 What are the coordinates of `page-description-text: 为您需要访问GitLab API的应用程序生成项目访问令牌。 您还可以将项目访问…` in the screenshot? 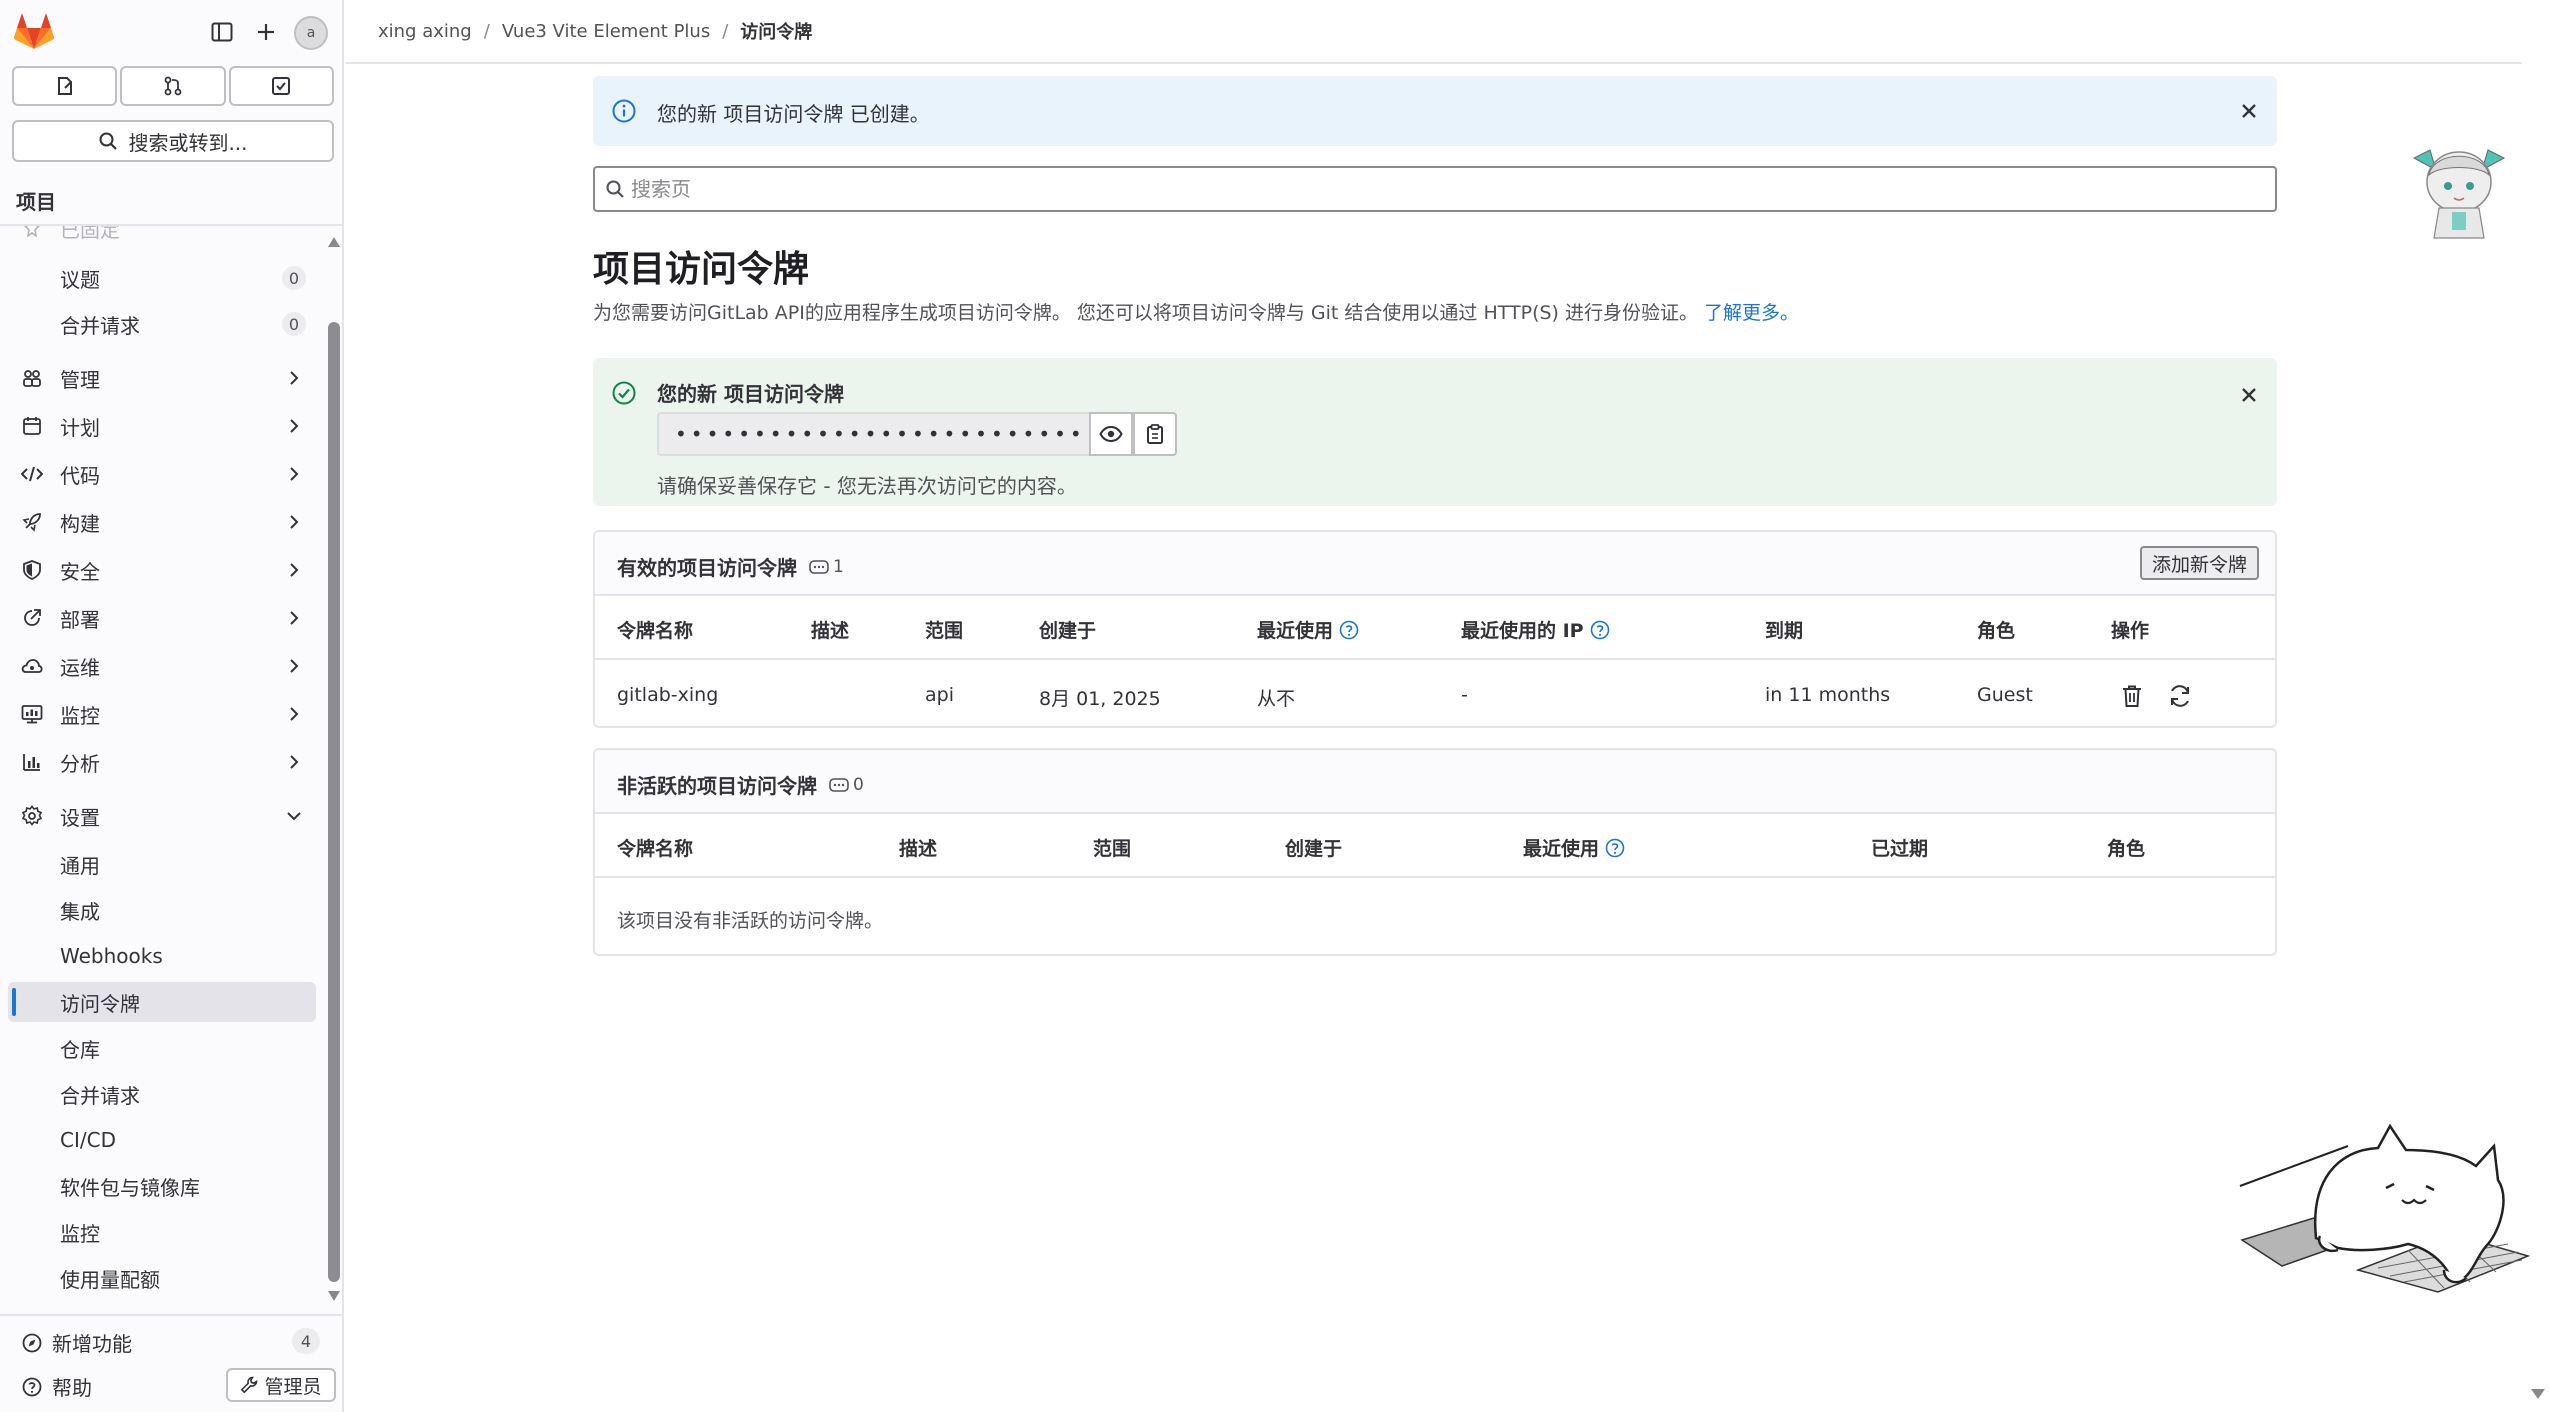 It's located at (1145, 313).